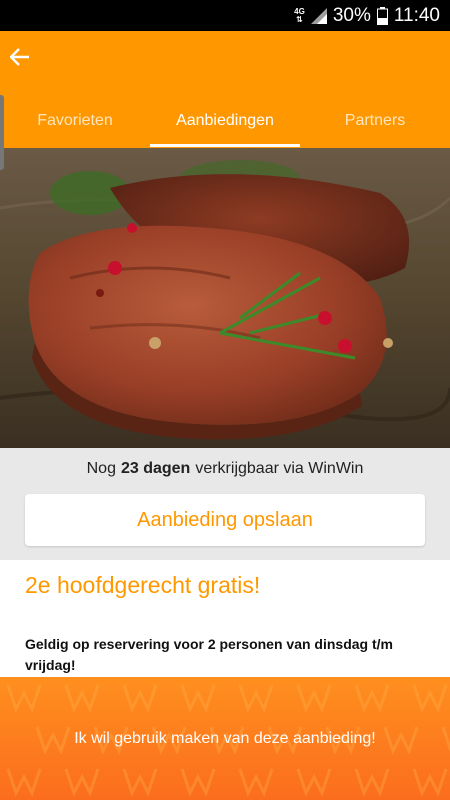 The width and height of the screenshot is (450, 800). What do you see at coordinates (318, 15) in the screenshot?
I see `signal-icon` at bounding box center [318, 15].